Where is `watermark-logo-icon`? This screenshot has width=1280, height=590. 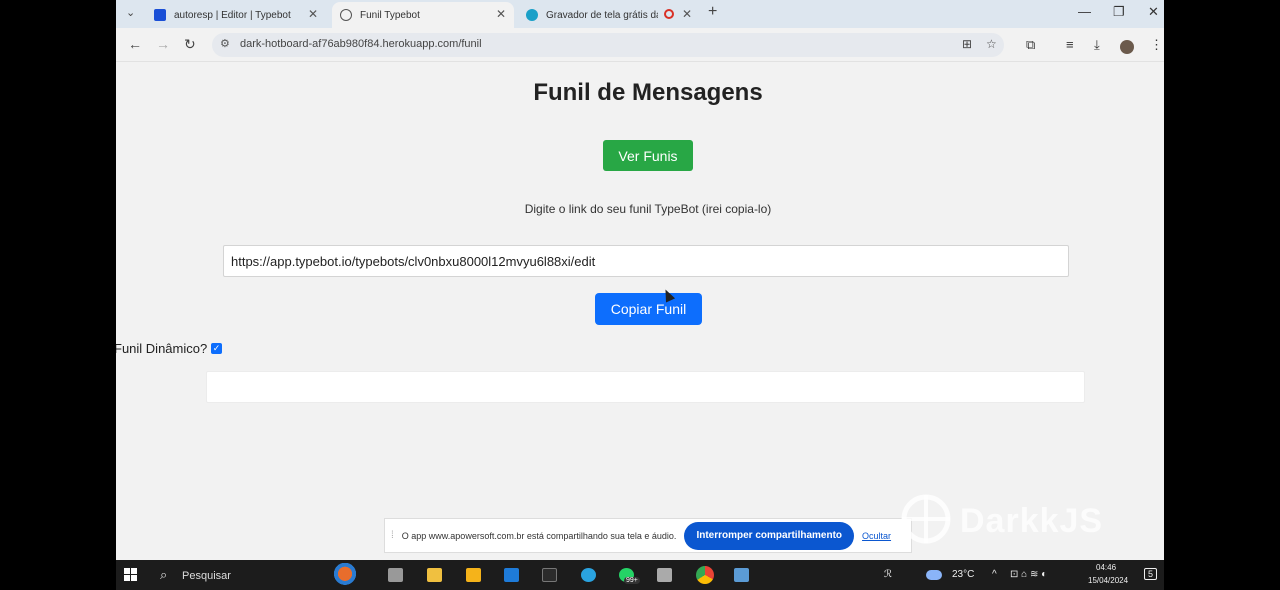
watermark-logo-icon is located at coordinates (926, 519).